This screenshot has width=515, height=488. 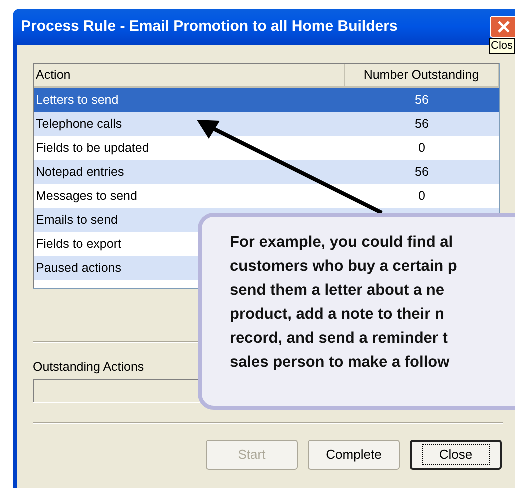 I want to click on callout-text: record, and send a reminder t, so click(x=339, y=339).